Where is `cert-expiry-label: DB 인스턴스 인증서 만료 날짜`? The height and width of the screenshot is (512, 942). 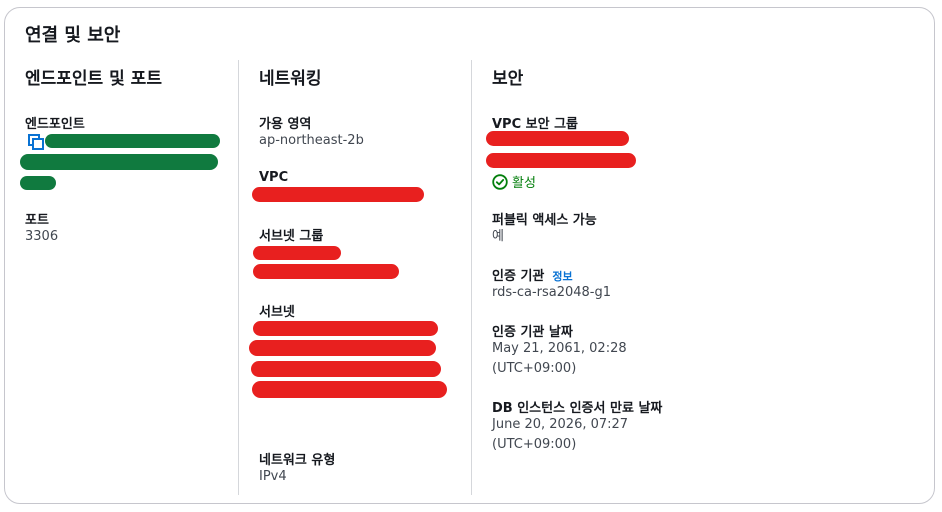 cert-expiry-label: DB 인스턴스 인증서 만료 날짜 is located at coordinates (577, 408).